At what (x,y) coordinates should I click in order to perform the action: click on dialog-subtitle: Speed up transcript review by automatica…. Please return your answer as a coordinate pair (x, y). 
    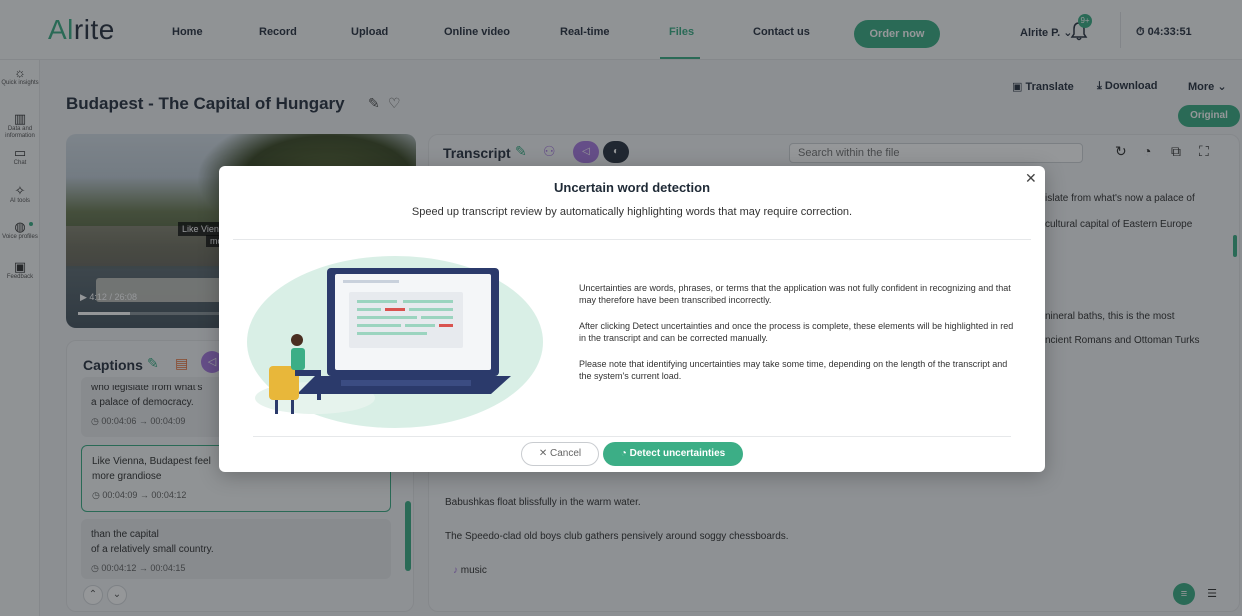
    Looking at the image, I should click on (632, 212).